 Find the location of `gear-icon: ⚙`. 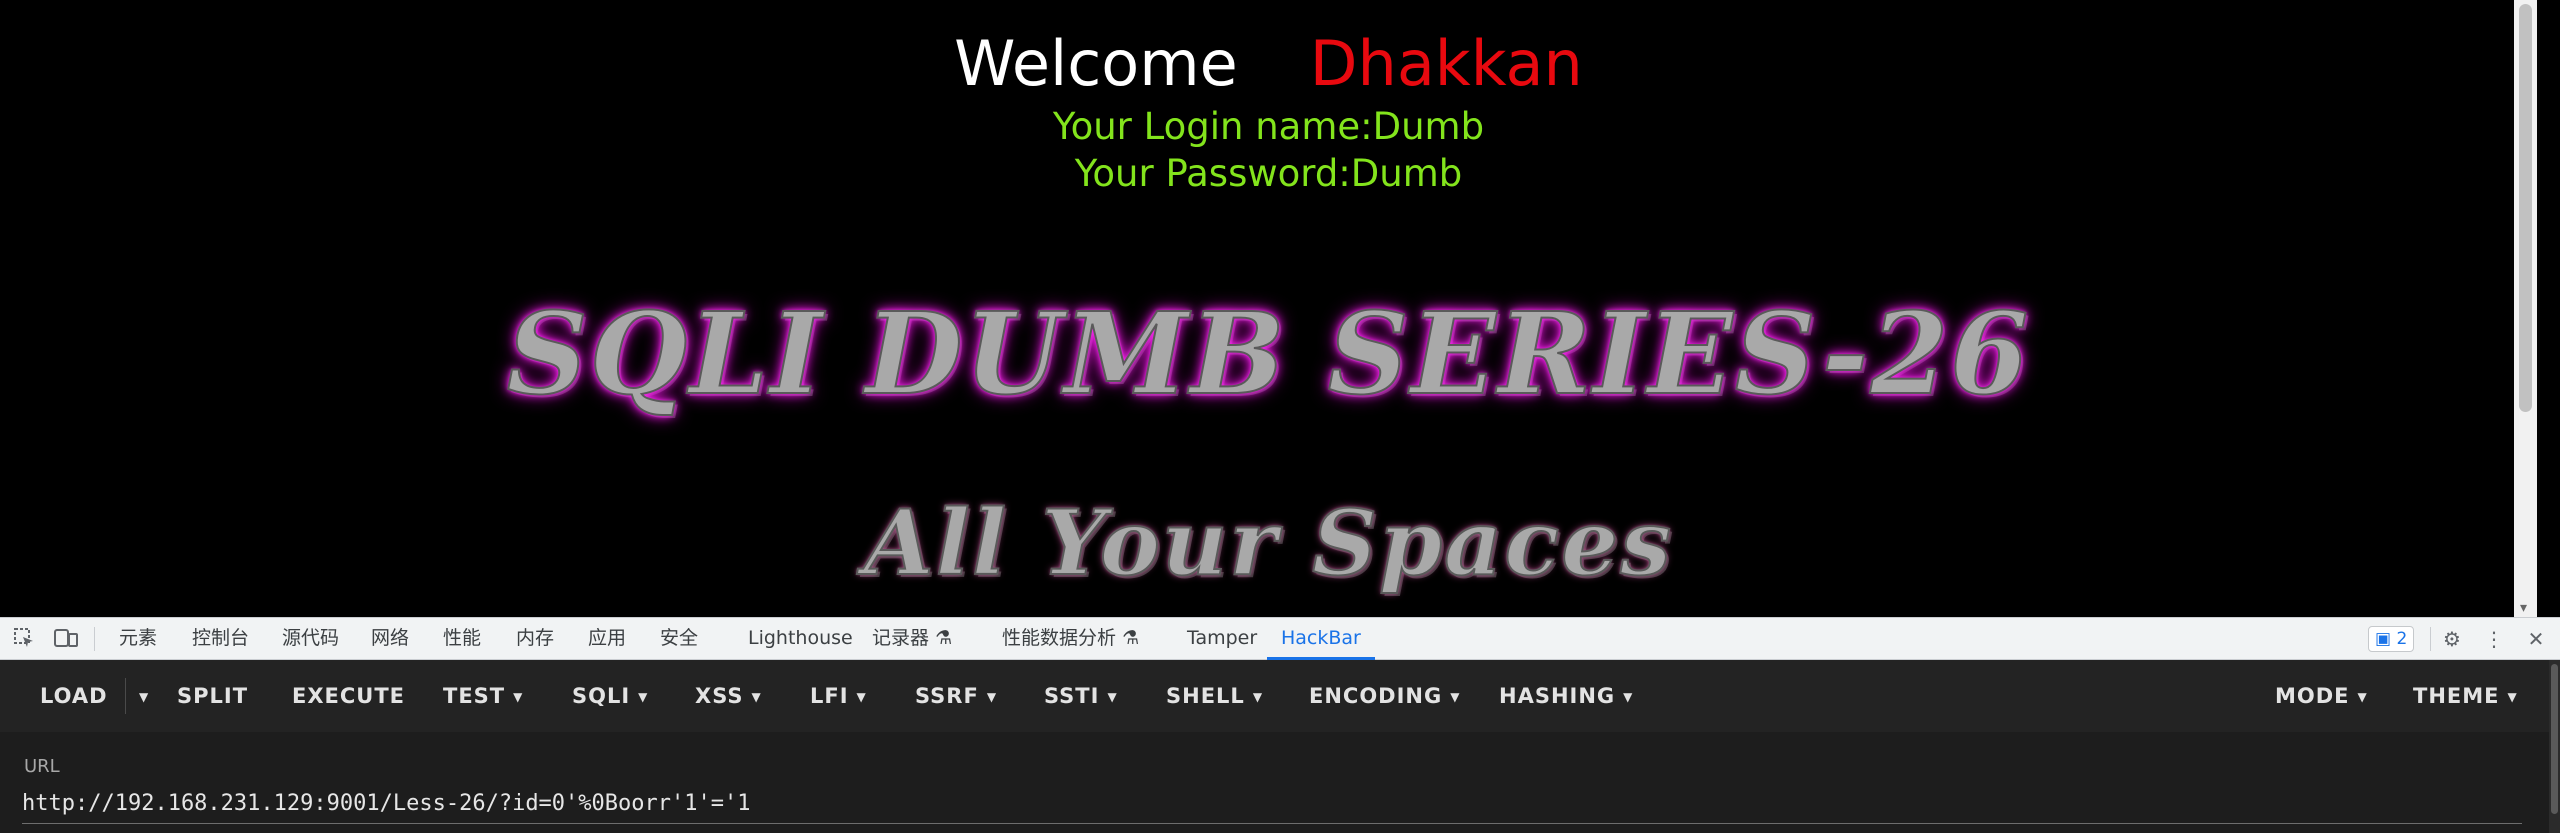

gear-icon: ⚙ is located at coordinates (2452, 639).